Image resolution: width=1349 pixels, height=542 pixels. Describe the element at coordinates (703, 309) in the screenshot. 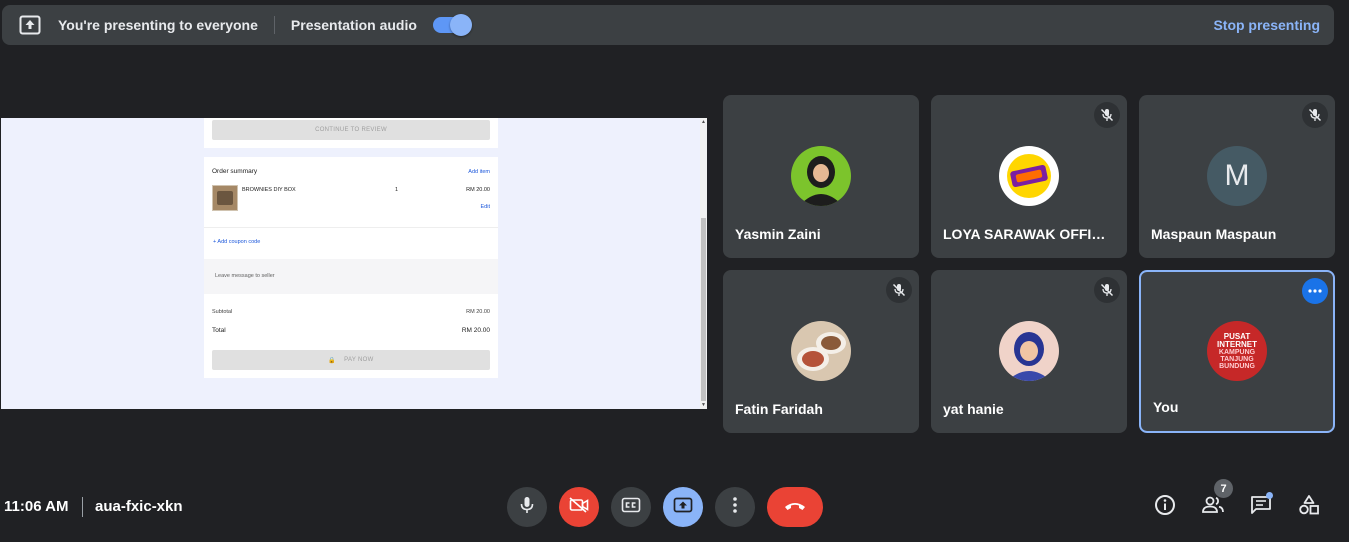

I see `scrollbar-thumb` at that location.